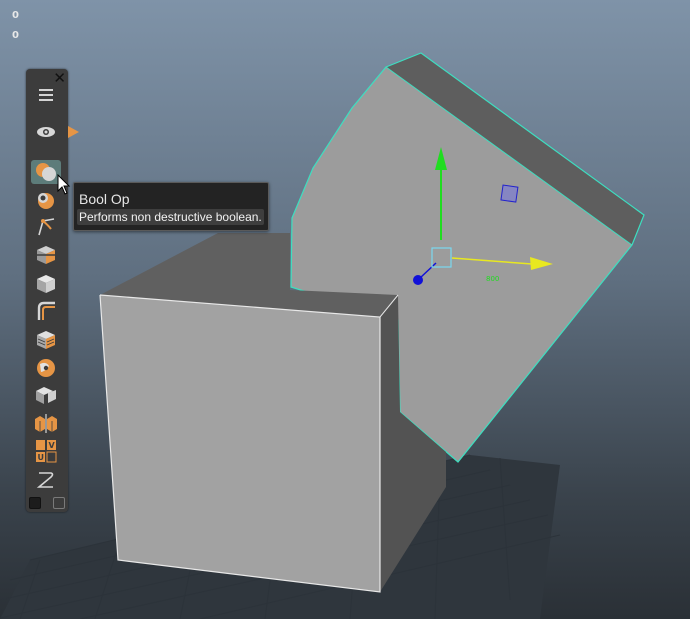 The height and width of the screenshot is (619, 690). Describe the element at coordinates (46, 423) in the screenshot. I see `mirror-cubes-icon` at that location.